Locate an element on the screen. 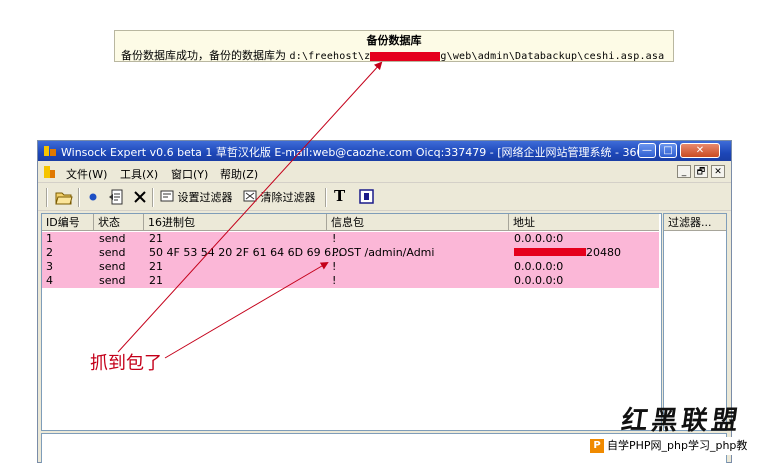 Image resolution: width=759 pixels, height=463 pixels. watermark-php: P 自学PHP网_php学习_php教 is located at coordinates (669, 446).